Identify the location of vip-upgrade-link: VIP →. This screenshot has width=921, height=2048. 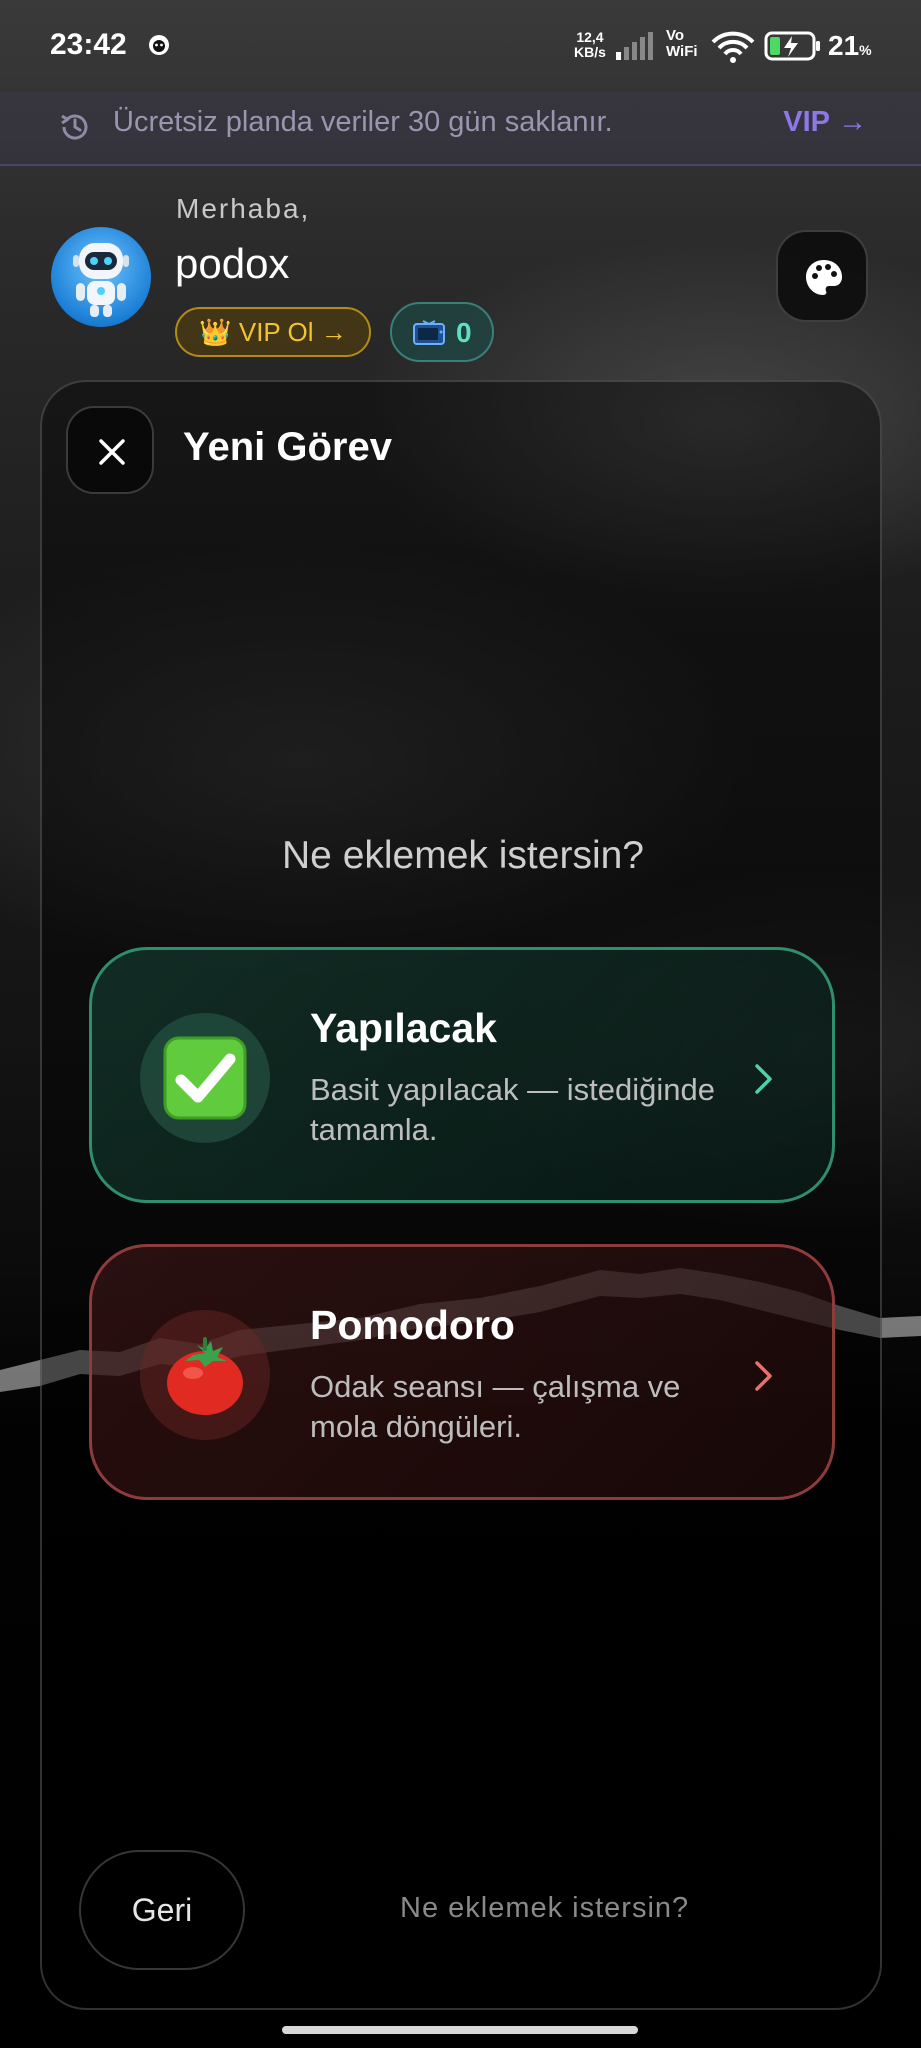
(825, 122).